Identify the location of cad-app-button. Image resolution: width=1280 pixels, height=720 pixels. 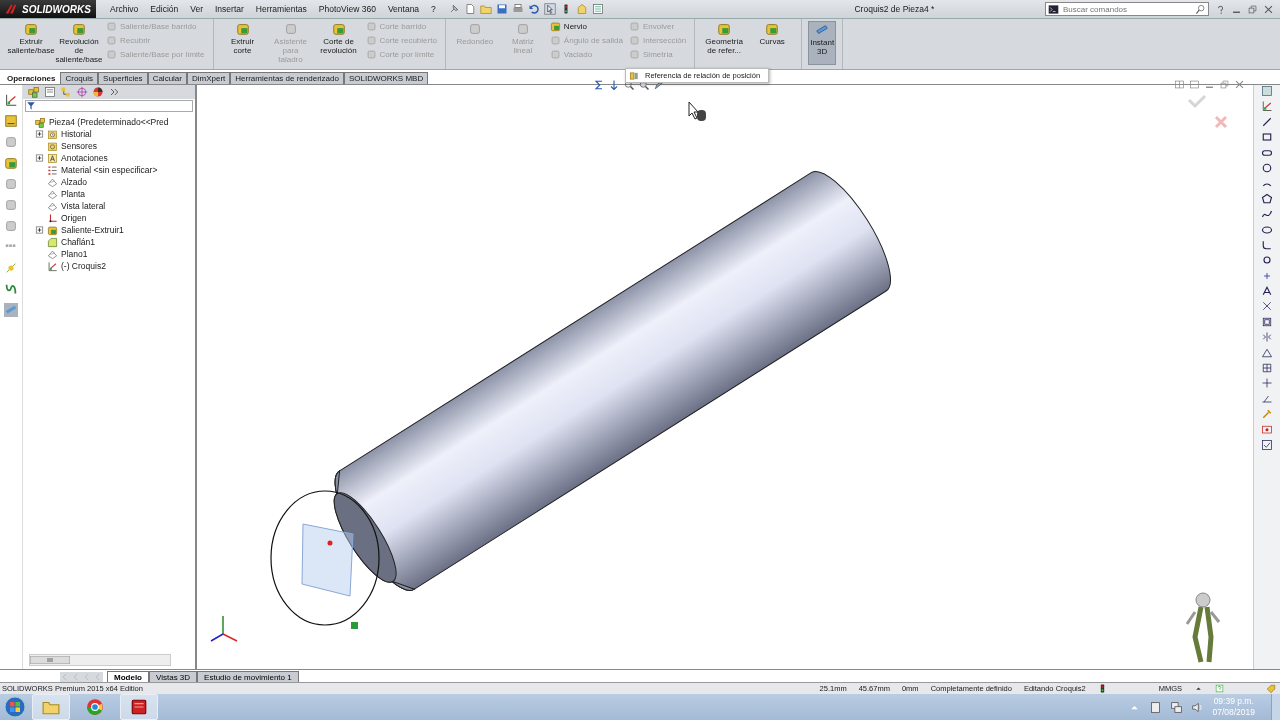
(139, 707).